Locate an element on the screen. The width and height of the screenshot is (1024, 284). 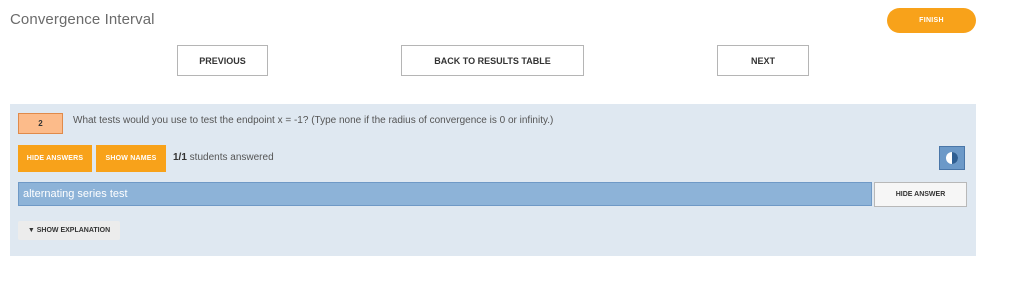
page-title: Convergence Interval is located at coordinates (82, 19).